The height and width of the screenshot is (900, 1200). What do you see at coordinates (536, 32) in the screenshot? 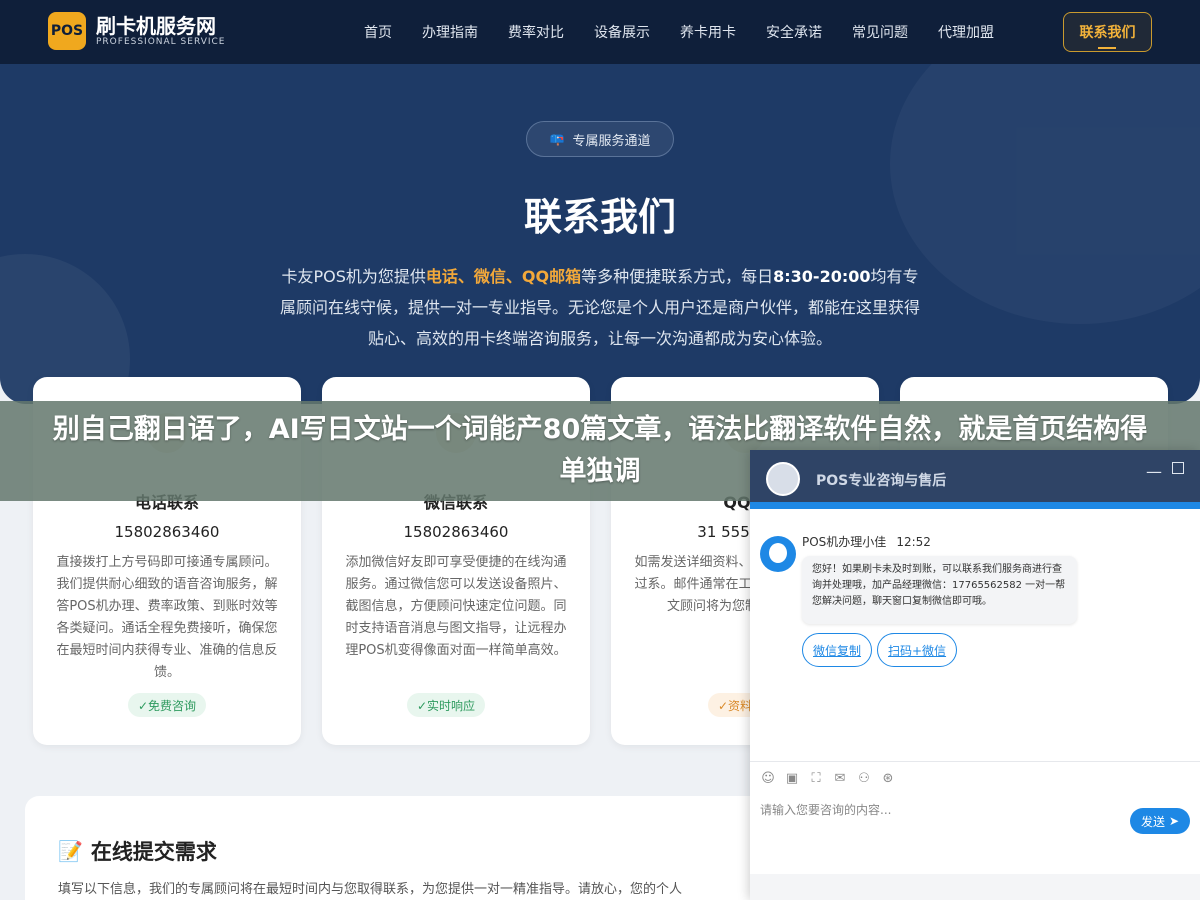
I see `nav-rates: 费率对比` at bounding box center [536, 32].